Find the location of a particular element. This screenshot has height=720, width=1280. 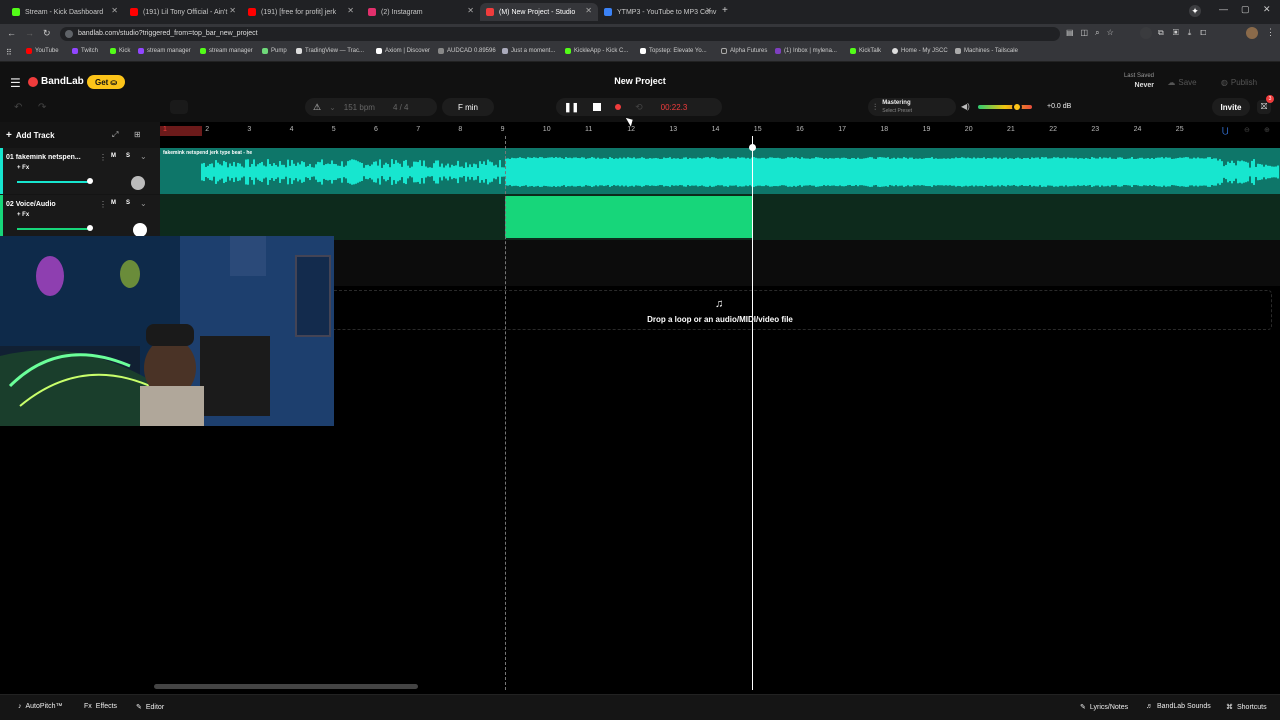

editor-button: ✎ Editor is located at coordinates (150, 707).